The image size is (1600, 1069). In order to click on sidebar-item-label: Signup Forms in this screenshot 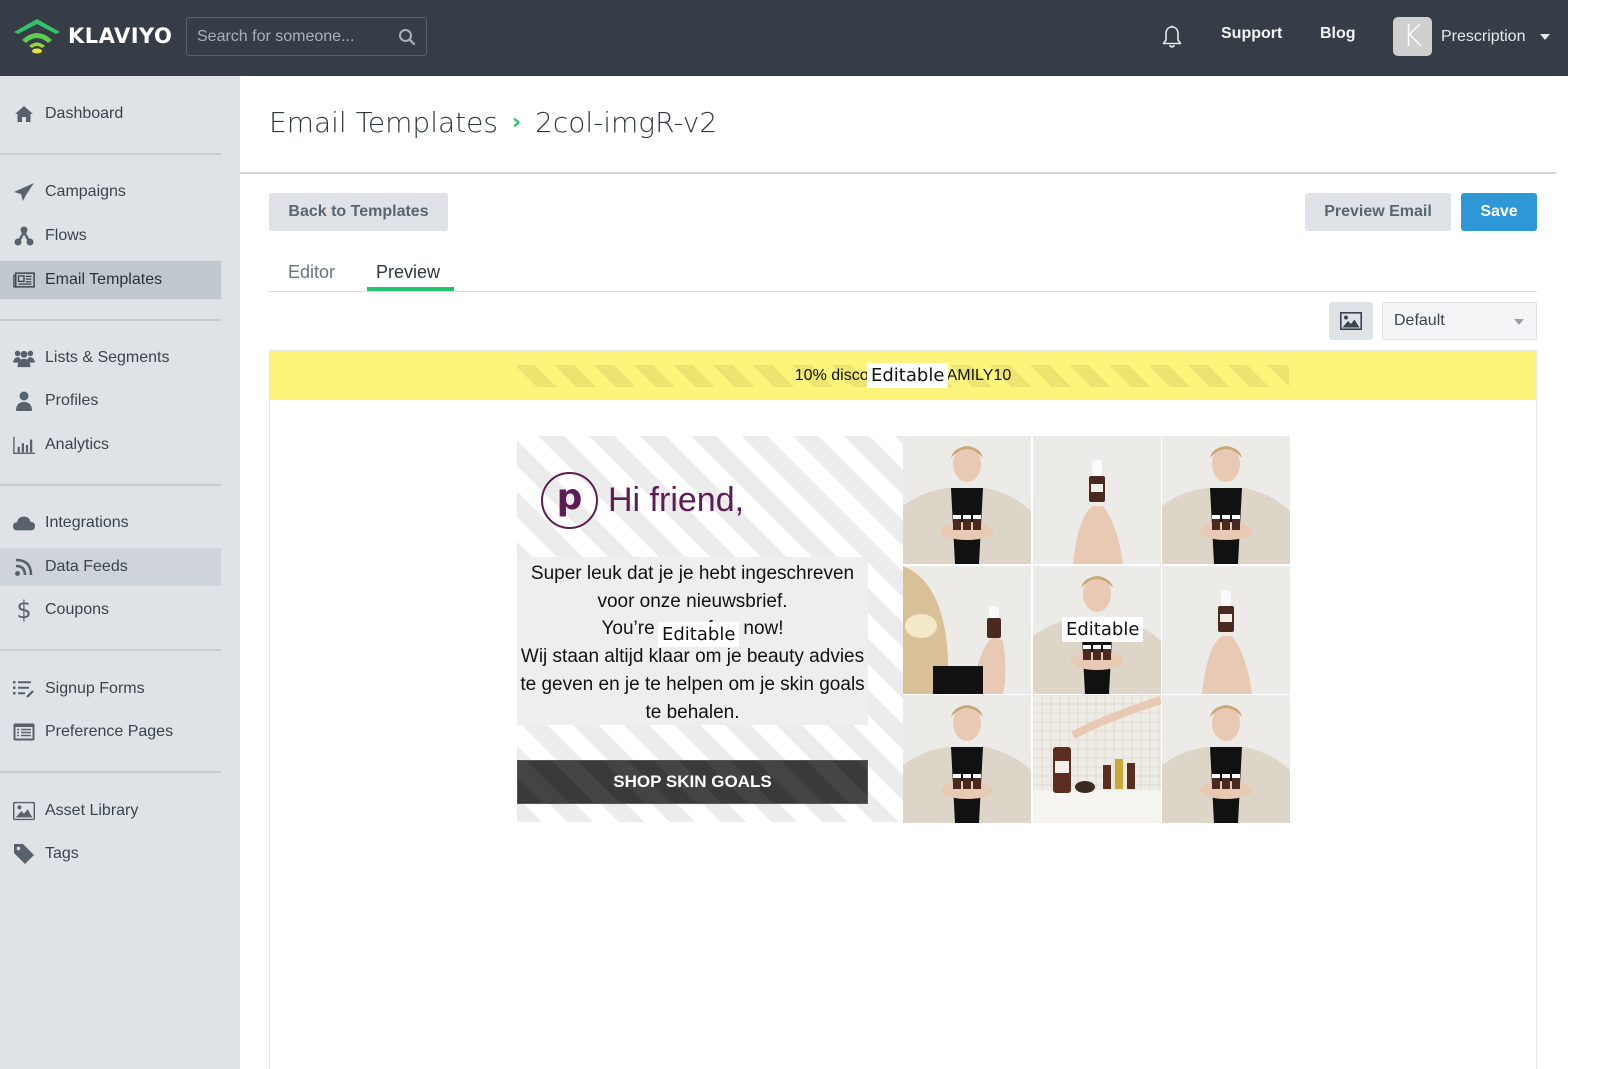, I will do `click(95, 688)`.